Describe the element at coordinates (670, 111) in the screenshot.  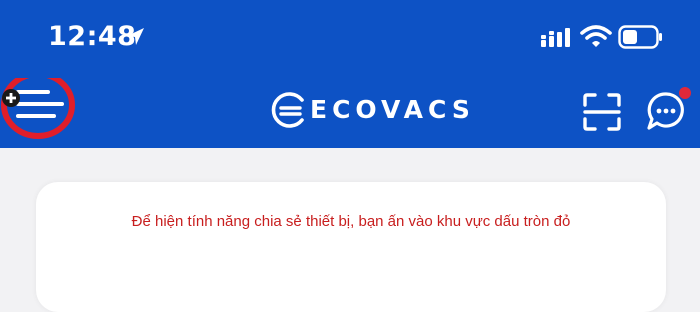
I see `messages-button` at that location.